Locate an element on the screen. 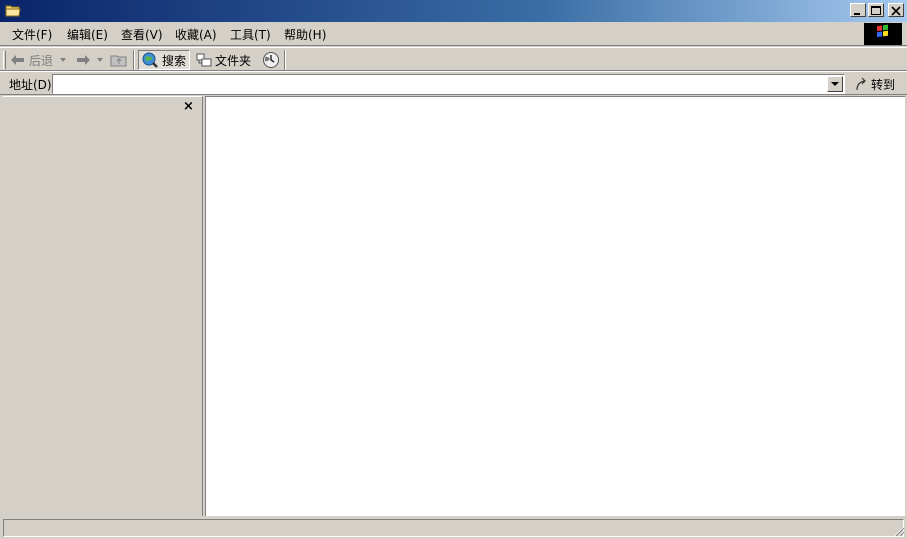  menu-bar: 文件(F) 编辑(E) 查看(V) 收藏(A) 工具(T) 帮助(H) is located at coordinates (453, 34).